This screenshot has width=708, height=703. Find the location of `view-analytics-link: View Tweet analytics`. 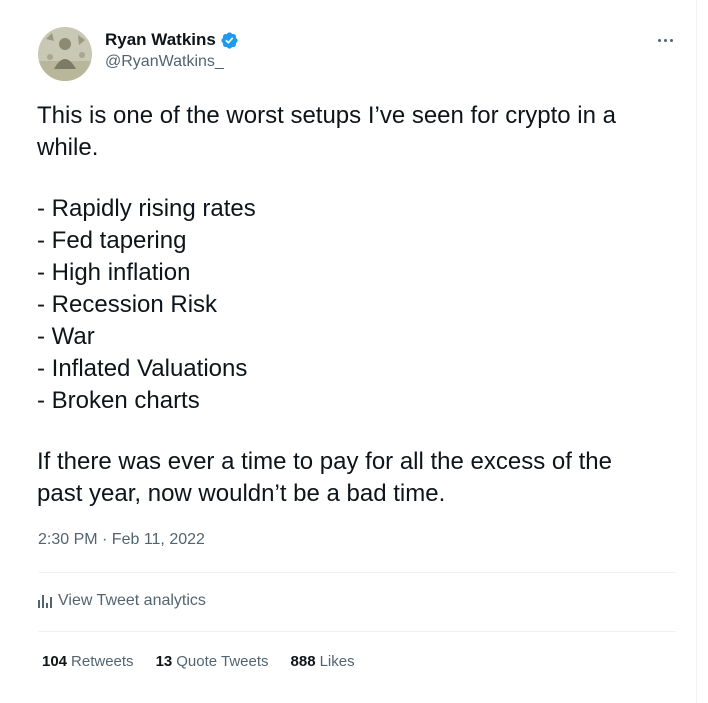

view-analytics-link: View Tweet analytics is located at coordinates (122, 601).